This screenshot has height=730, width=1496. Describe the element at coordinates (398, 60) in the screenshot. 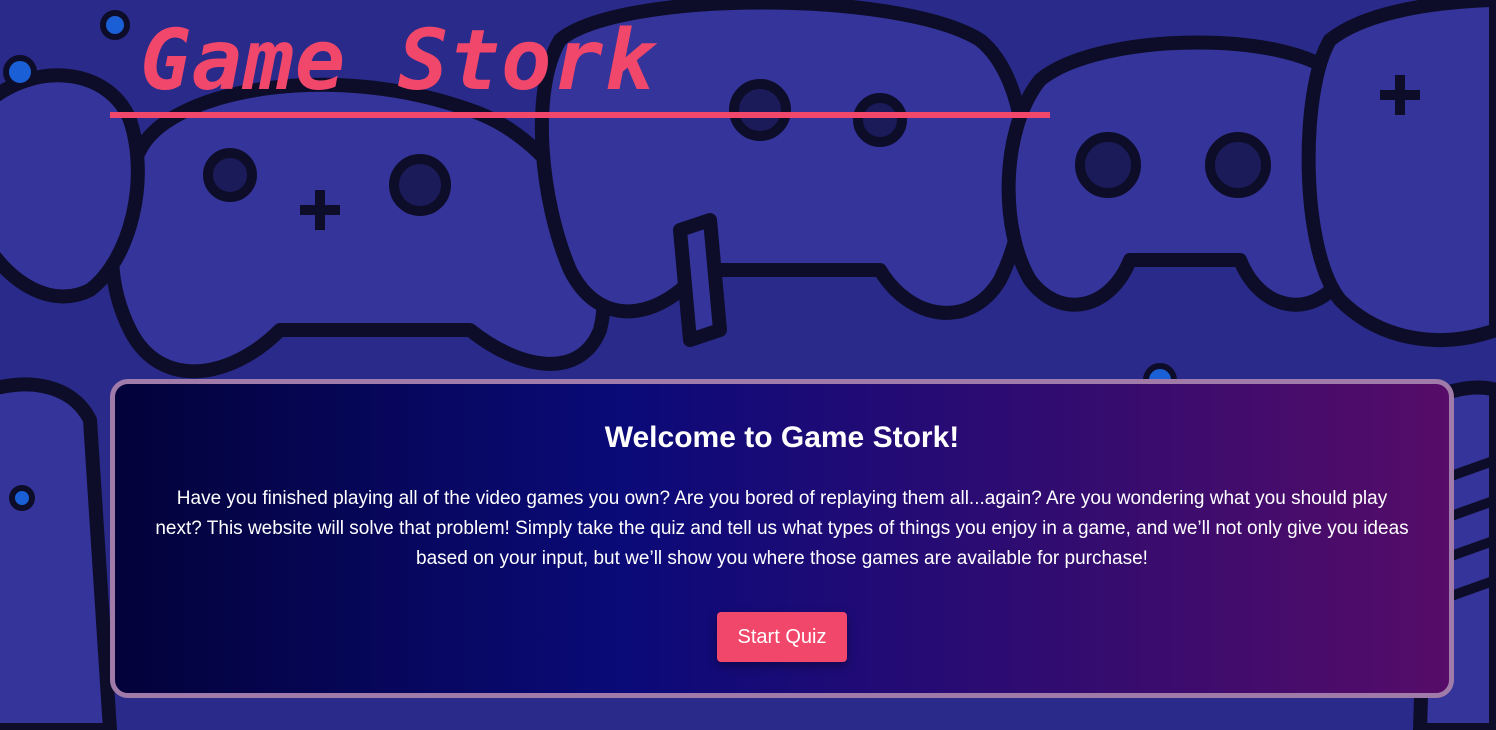

I see `site-title: Game Stork` at that location.